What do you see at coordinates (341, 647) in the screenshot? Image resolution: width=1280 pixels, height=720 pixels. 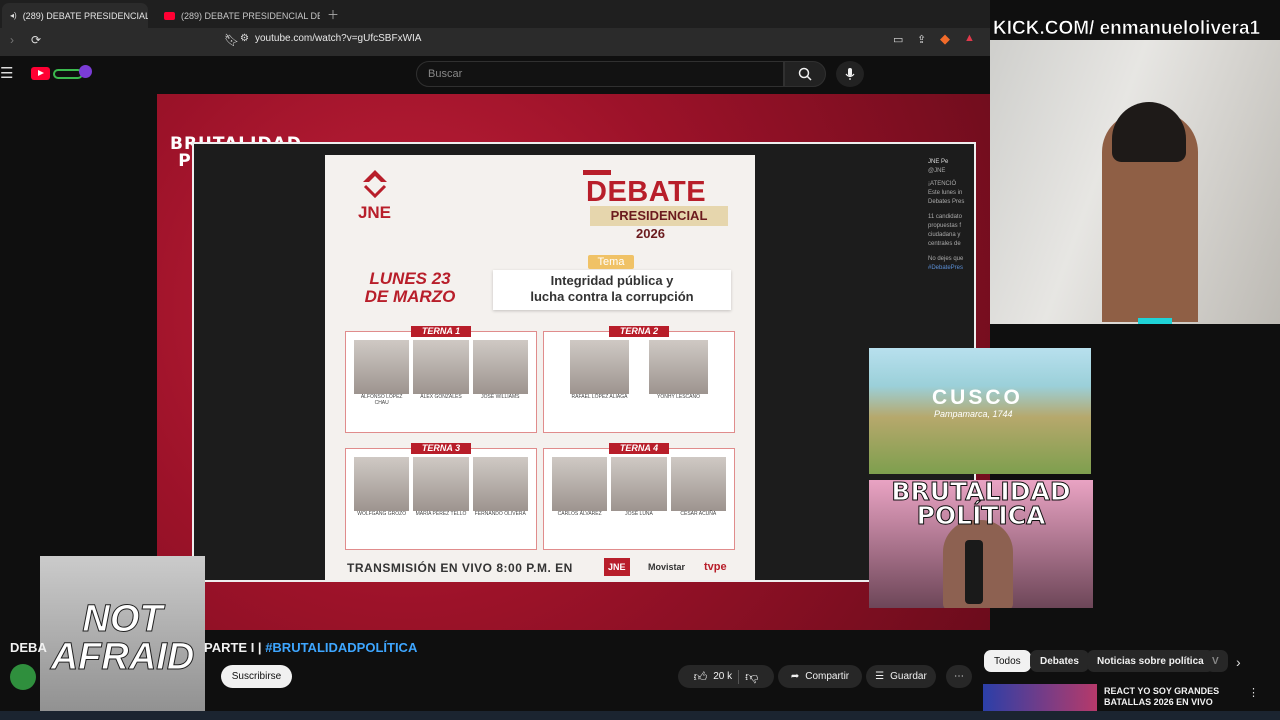 I see `title-hashtag: #BRUTALIDADPOLÍTICA` at bounding box center [341, 647].